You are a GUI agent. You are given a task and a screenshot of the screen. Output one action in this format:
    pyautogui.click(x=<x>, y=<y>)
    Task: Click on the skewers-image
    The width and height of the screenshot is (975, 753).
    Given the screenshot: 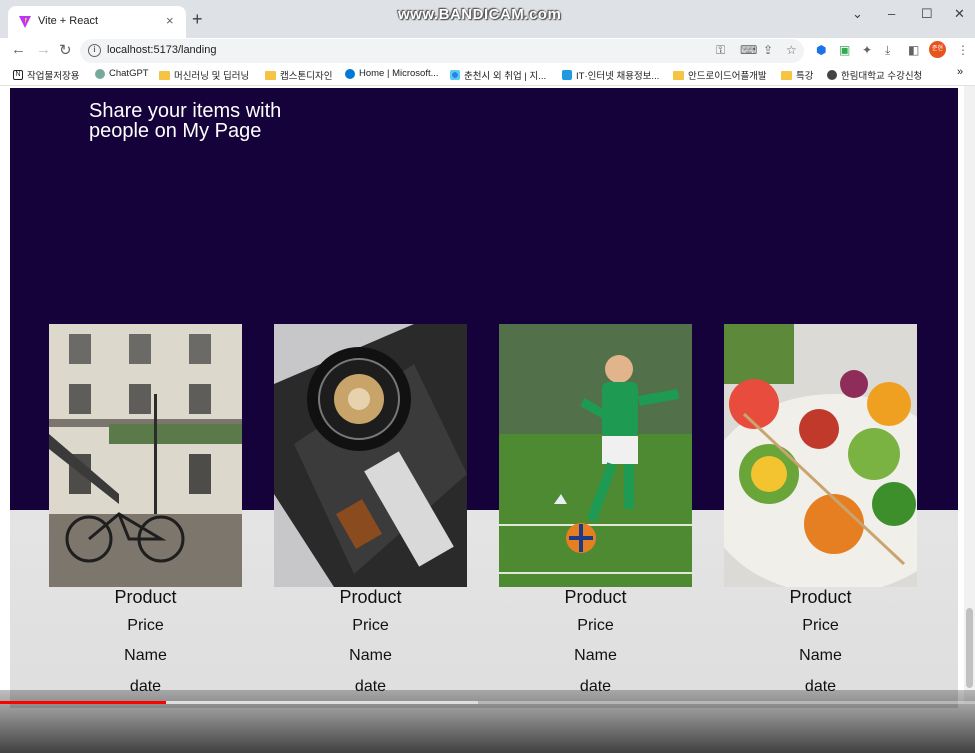 What is the action you would take?
    pyautogui.click(x=820, y=455)
    